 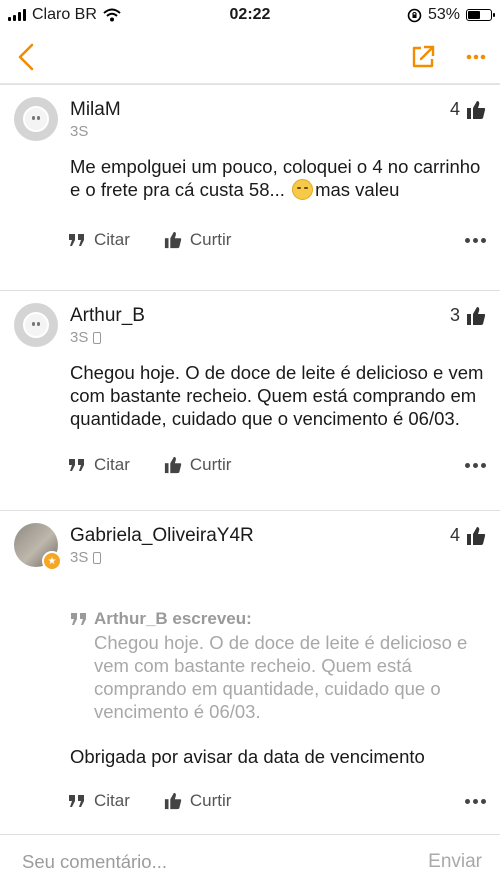 I want to click on comment-meta: Gabriela_OliveiraY4R 3S, so click(x=260, y=544).